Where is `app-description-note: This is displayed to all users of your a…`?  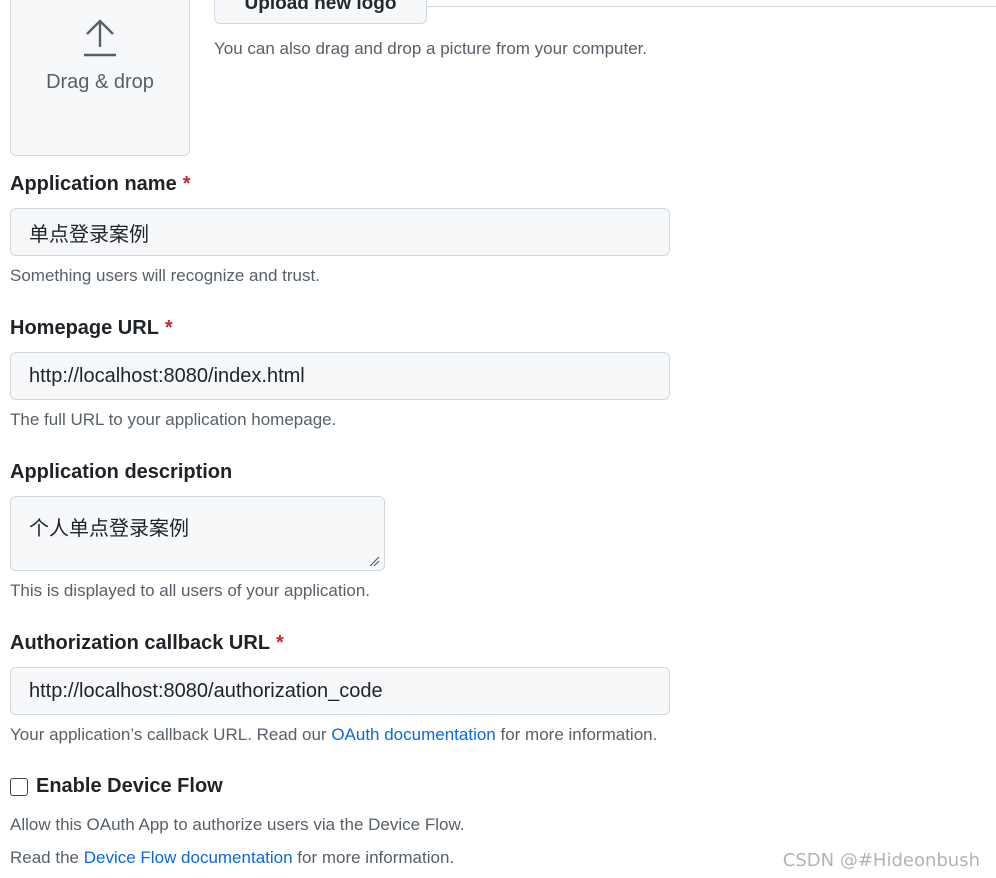
app-description-note: This is displayed to all users of your a… is located at coordinates (190, 590).